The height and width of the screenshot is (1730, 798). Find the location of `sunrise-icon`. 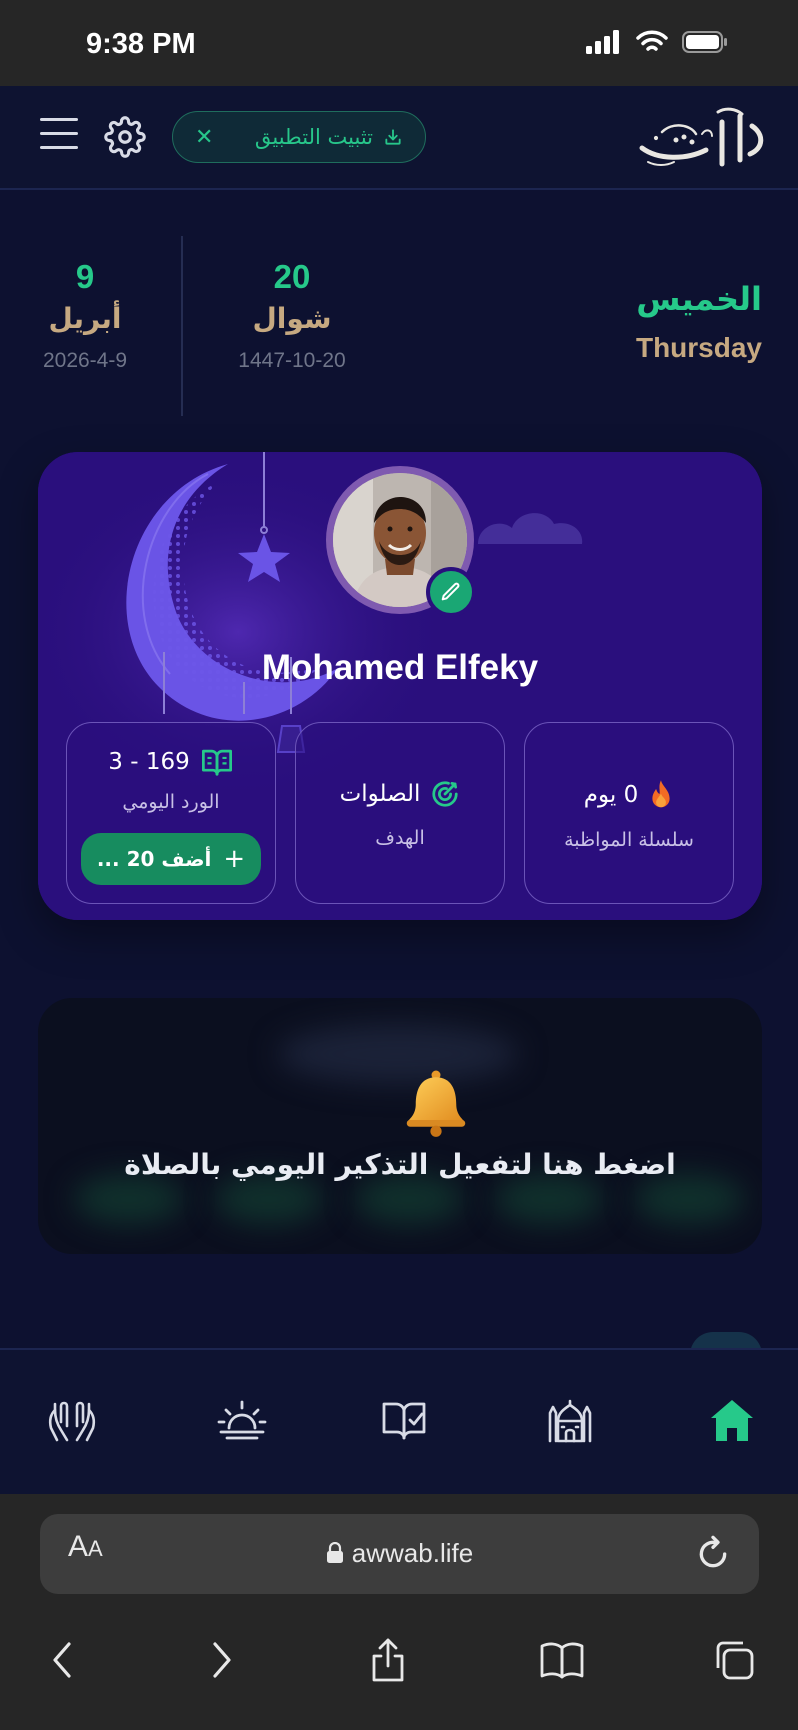

sunrise-icon is located at coordinates (242, 1420).